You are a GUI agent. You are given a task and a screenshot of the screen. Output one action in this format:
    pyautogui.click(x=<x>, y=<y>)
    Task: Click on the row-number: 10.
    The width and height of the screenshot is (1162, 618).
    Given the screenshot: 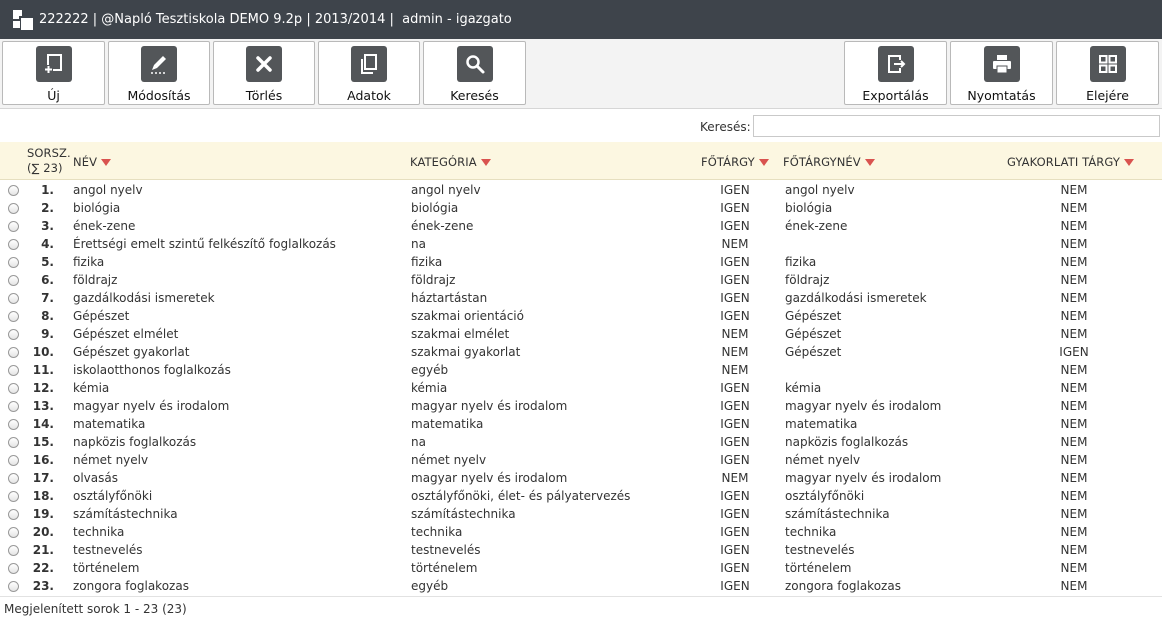 What is the action you would take?
    pyautogui.click(x=43, y=352)
    